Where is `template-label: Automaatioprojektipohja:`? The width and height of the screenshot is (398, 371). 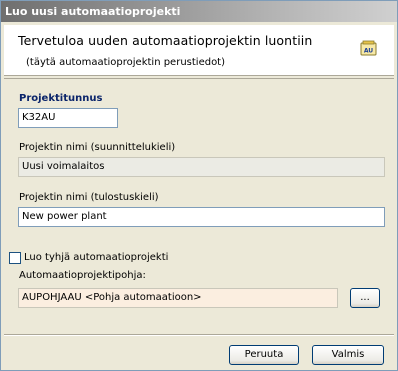
template-label: Automaatioprojektipohja: is located at coordinates (82, 275).